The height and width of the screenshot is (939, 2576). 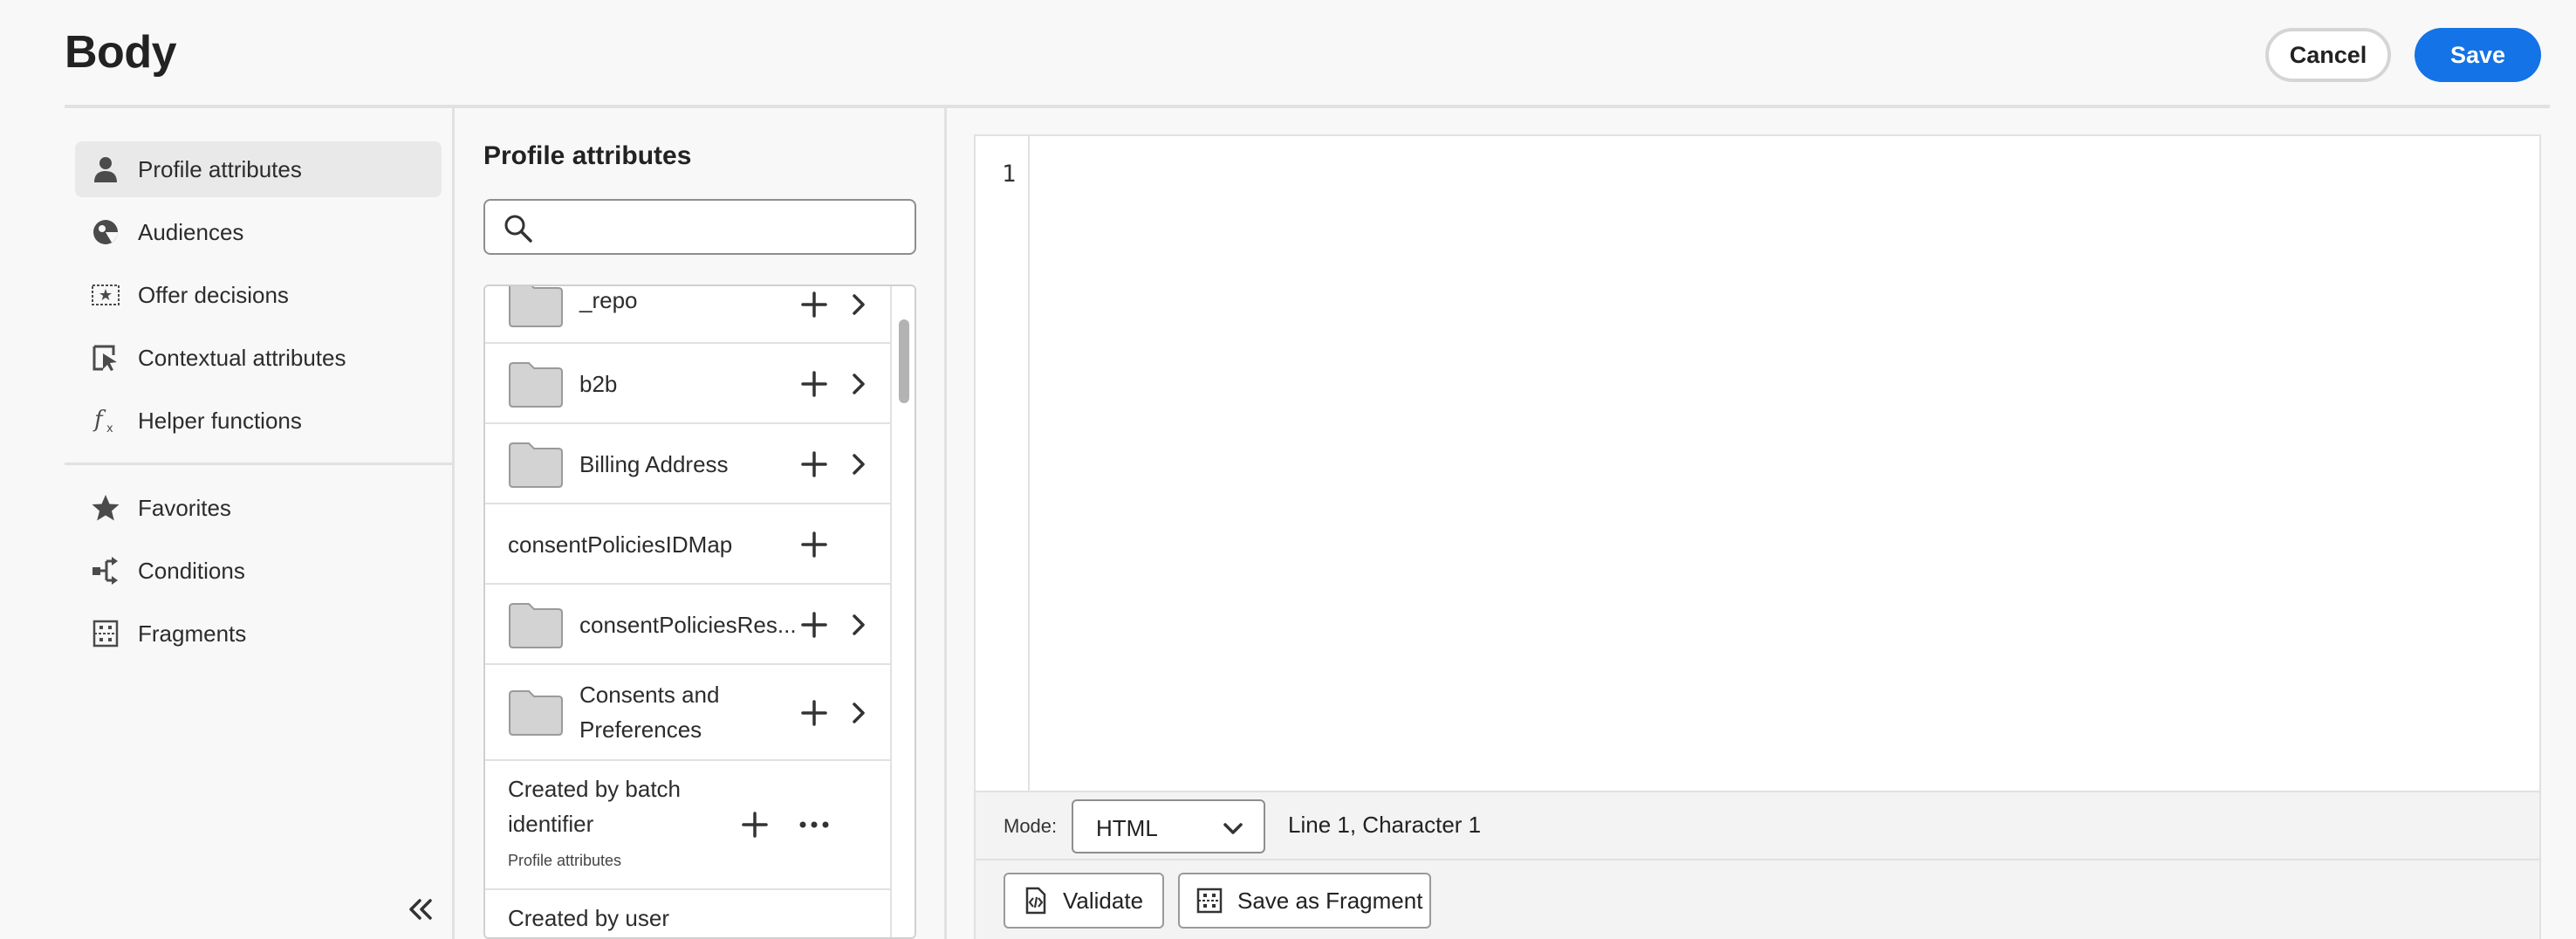 I want to click on nav-item-favorites: Favorites, so click(x=258, y=508).